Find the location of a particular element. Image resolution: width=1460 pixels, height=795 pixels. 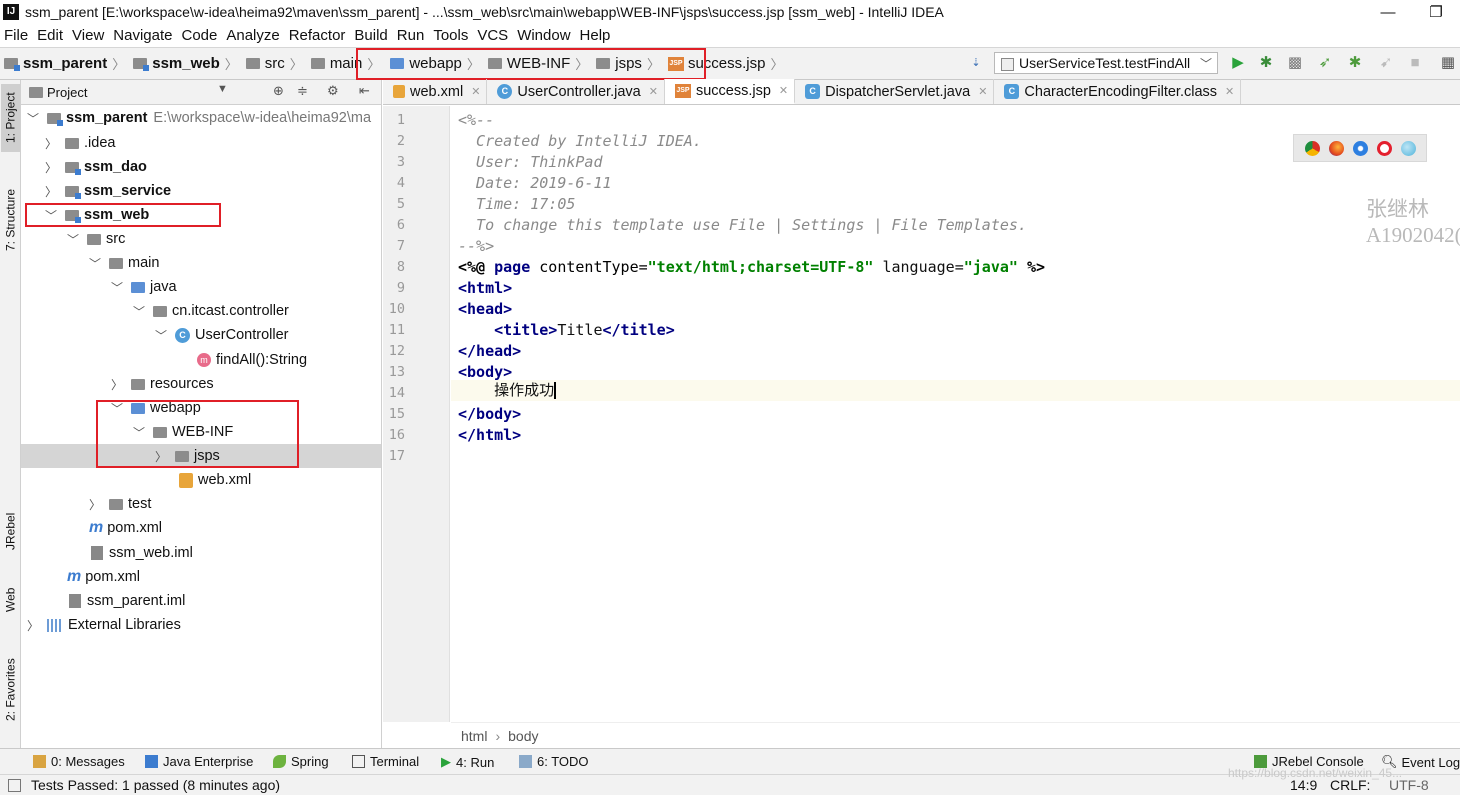

crumb-ssm-web: ssm_web 〉 is located at coordinates (185, 63).